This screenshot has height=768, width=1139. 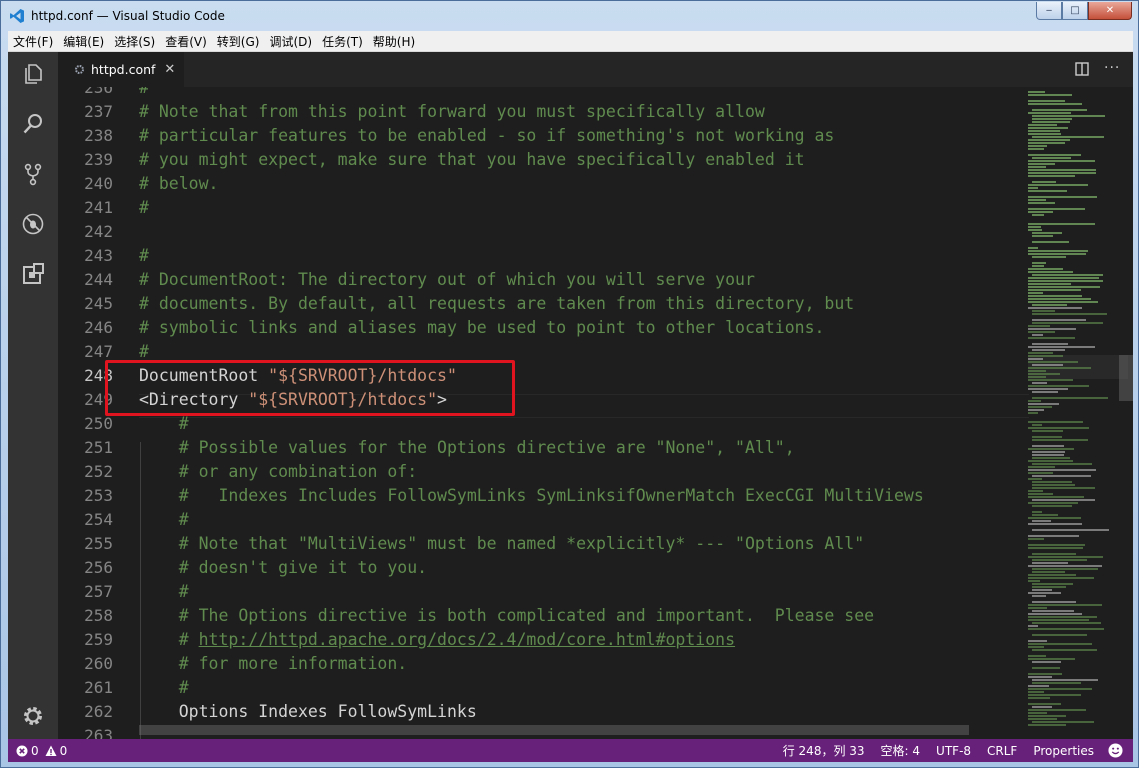 I want to click on feedback-smiley-icon, so click(x=1115, y=750).